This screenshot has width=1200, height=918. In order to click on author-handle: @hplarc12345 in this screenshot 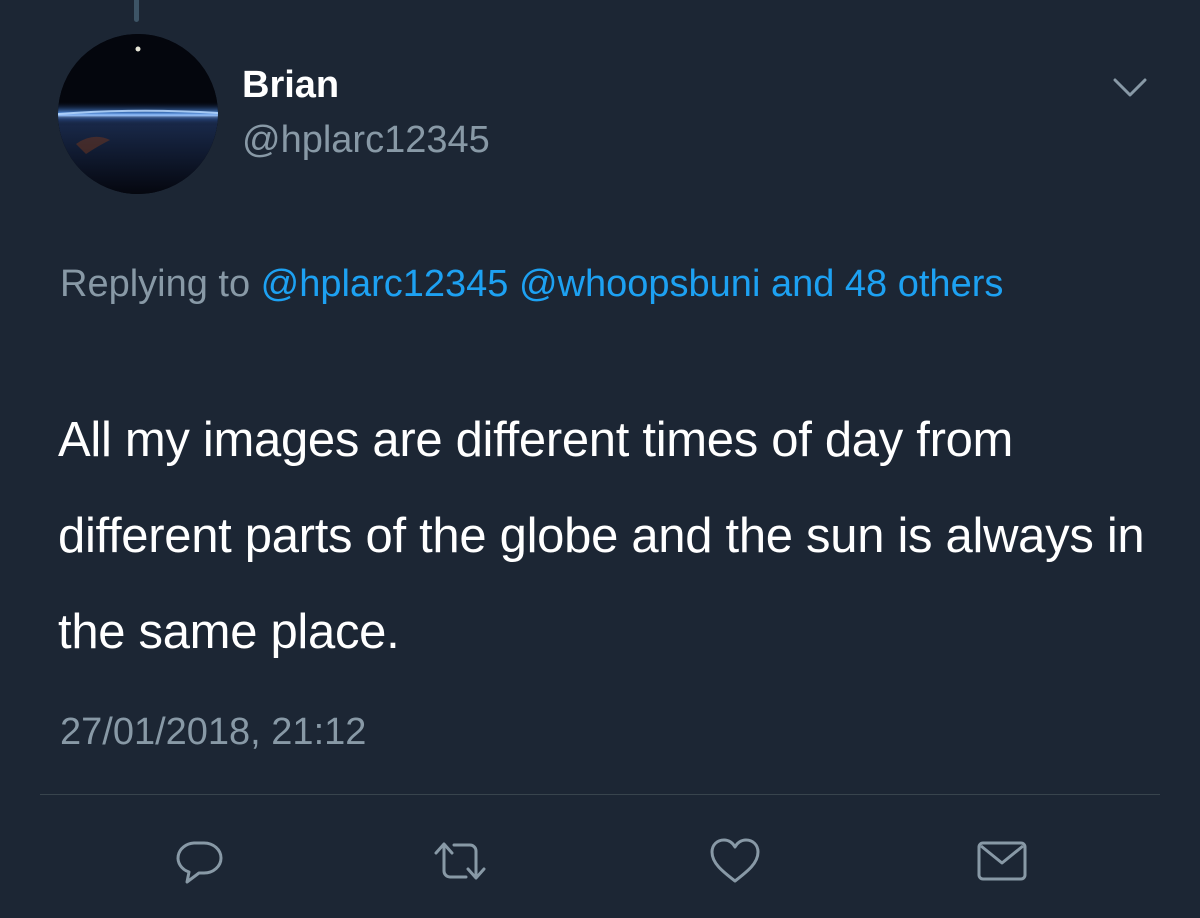, I will do `click(366, 140)`.